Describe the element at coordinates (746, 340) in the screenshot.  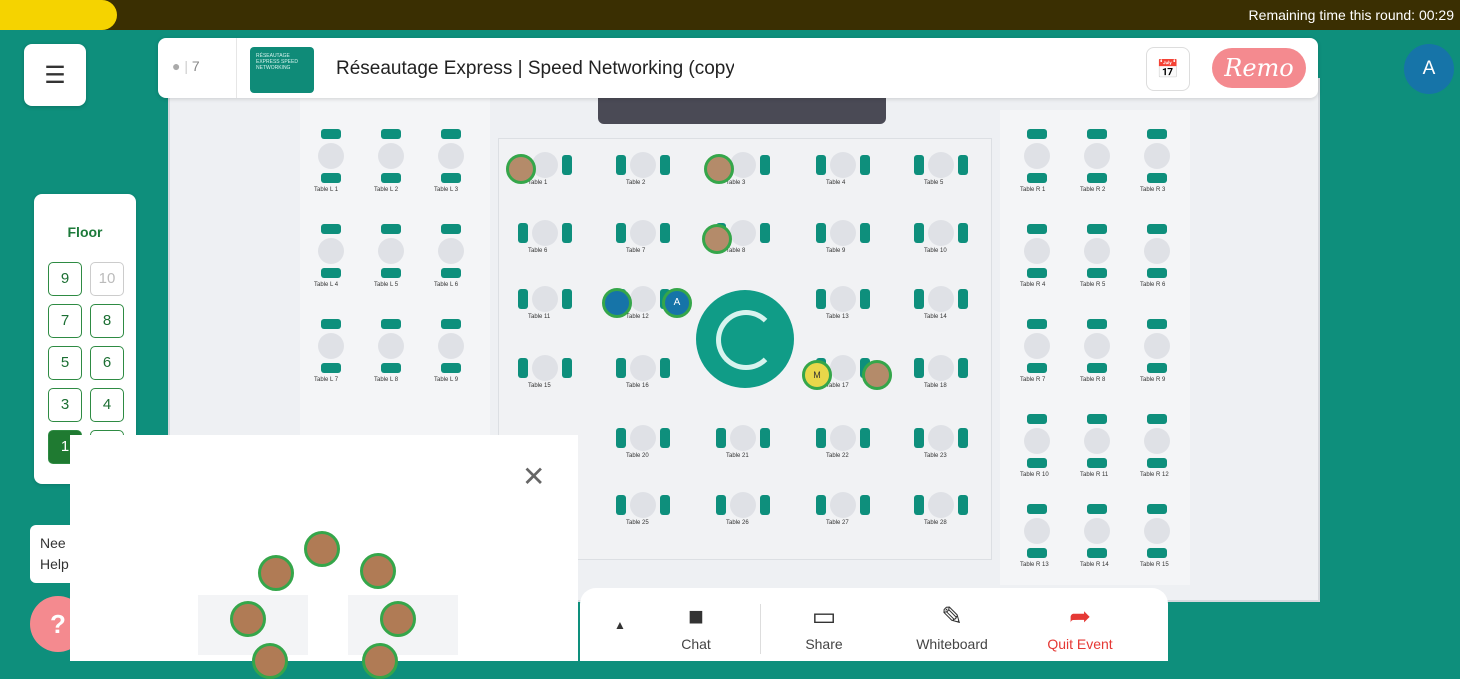
I see `event-logo-ring` at that location.